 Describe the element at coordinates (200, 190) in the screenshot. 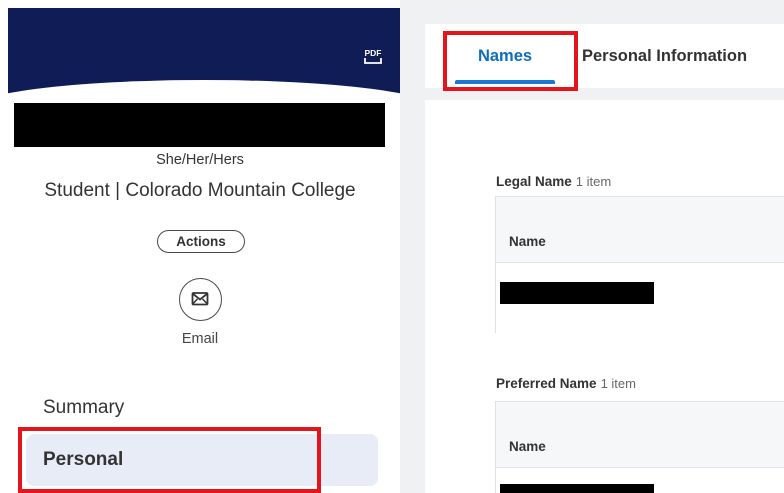

I see `job-title: Student | Colorado Mountain College` at that location.